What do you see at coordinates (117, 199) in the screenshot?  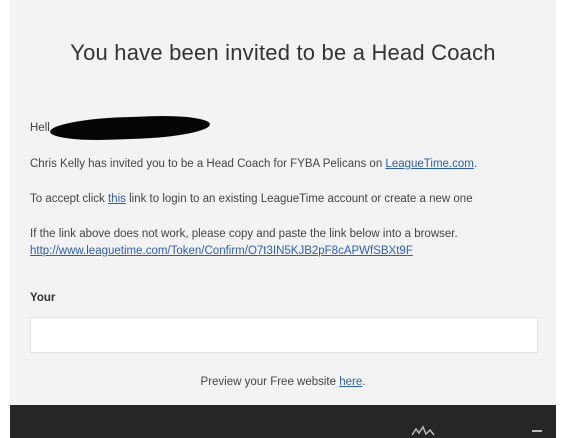 I see `accept-link: this` at bounding box center [117, 199].